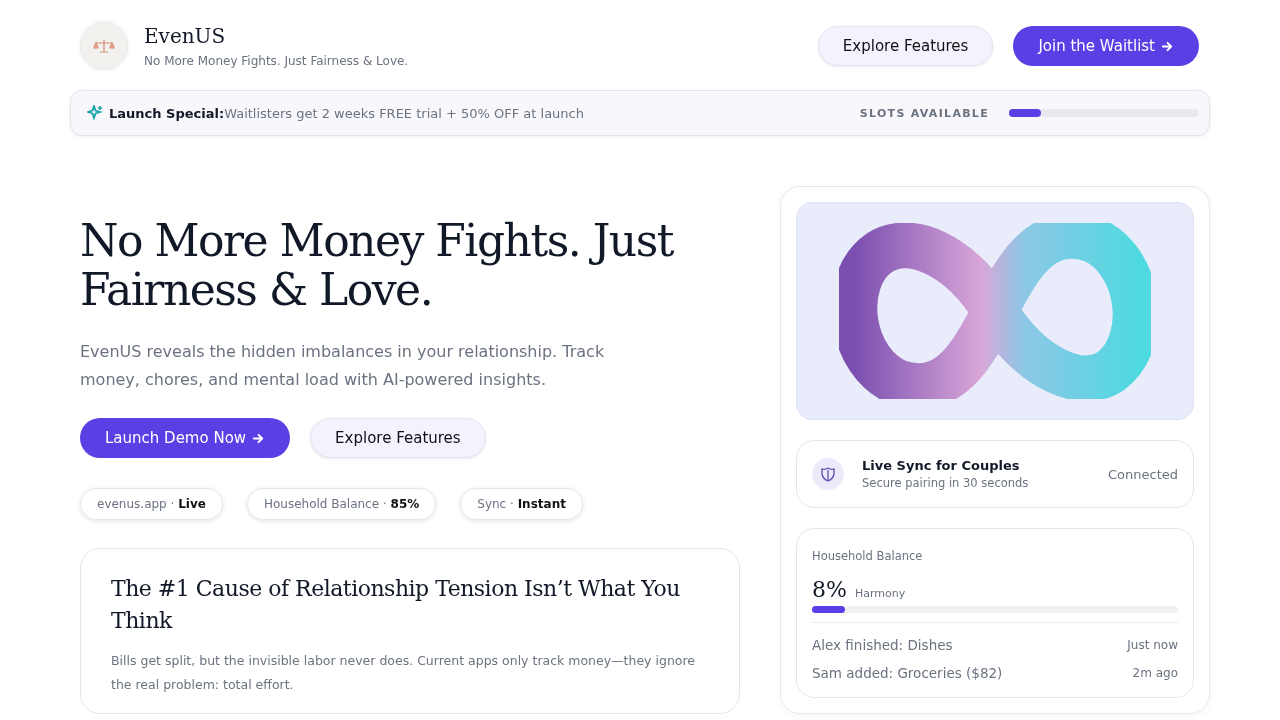 This screenshot has height=720, width=1280. Describe the element at coordinates (95, 113) in the screenshot. I see `sparkle-icon` at that location.